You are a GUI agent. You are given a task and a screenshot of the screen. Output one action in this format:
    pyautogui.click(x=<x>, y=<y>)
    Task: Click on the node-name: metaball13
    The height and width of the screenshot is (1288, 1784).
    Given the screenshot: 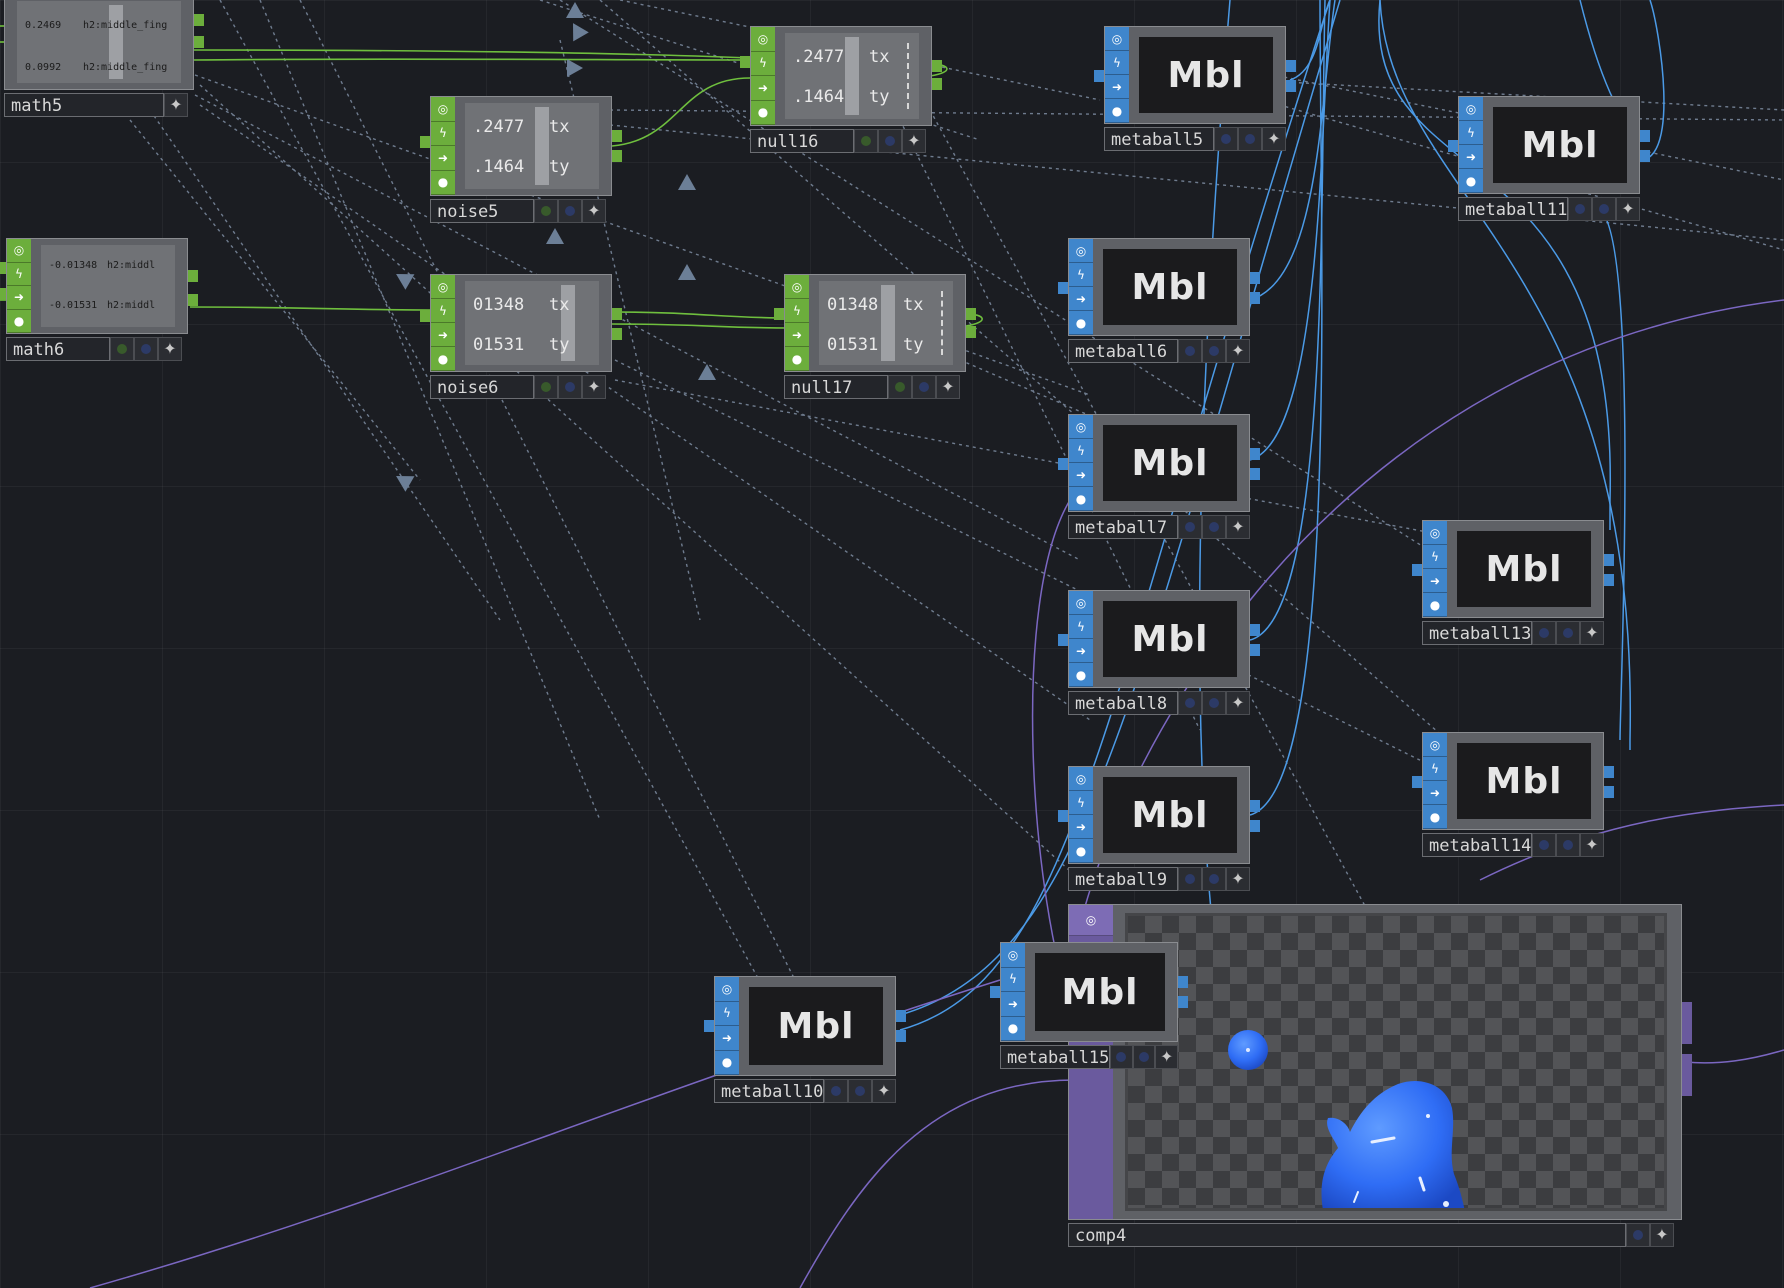 What is the action you would take?
    pyautogui.click(x=1477, y=633)
    